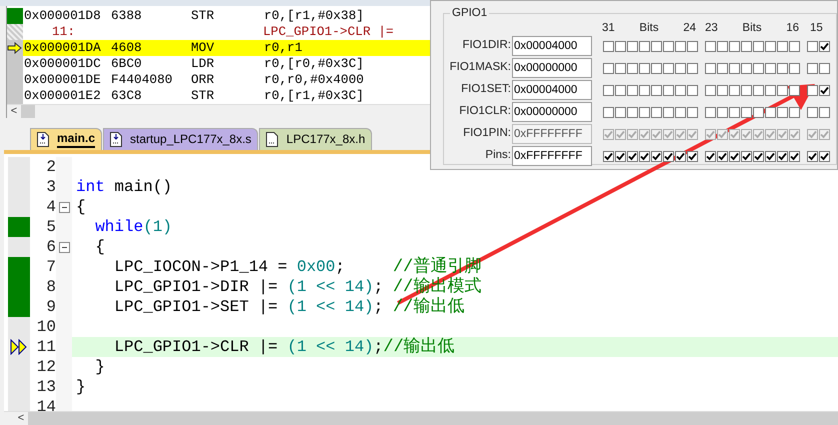 The width and height of the screenshot is (838, 425). What do you see at coordinates (226, 96) in the screenshot?
I see `disassembly-row: 0x000001E2 63C8 STR r0,[r1,#0x3C]` at bounding box center [226, 96].